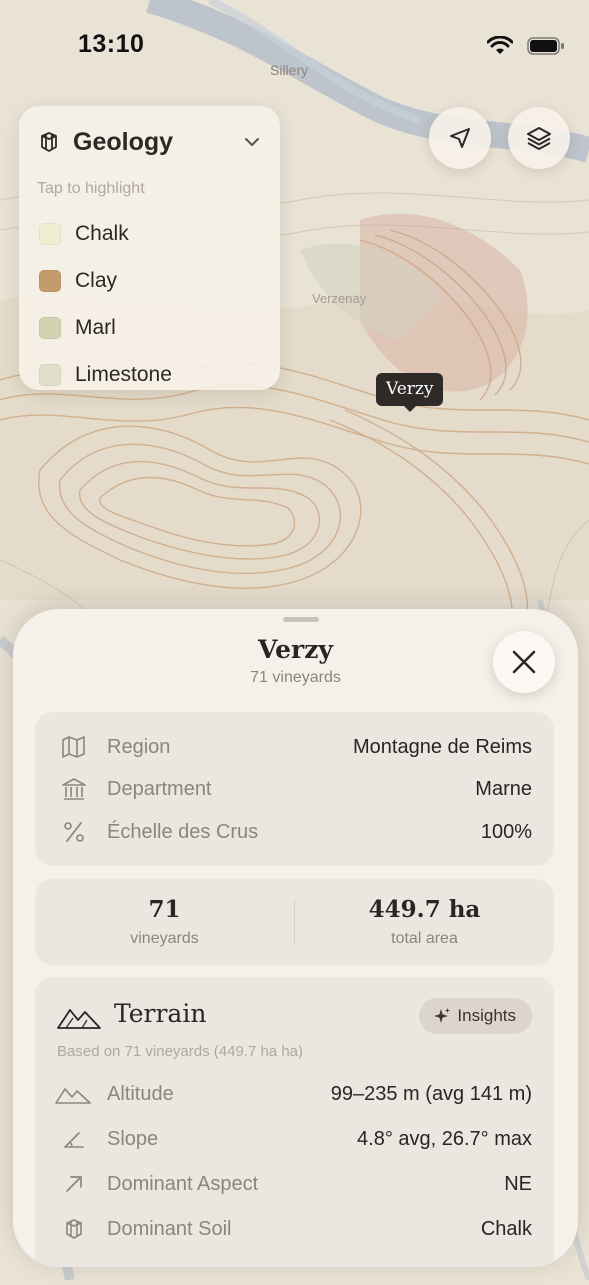  Describe the element at coordinates (424, 909) in the screenshot. I see `stat-value: 449.7 ha` at that location.